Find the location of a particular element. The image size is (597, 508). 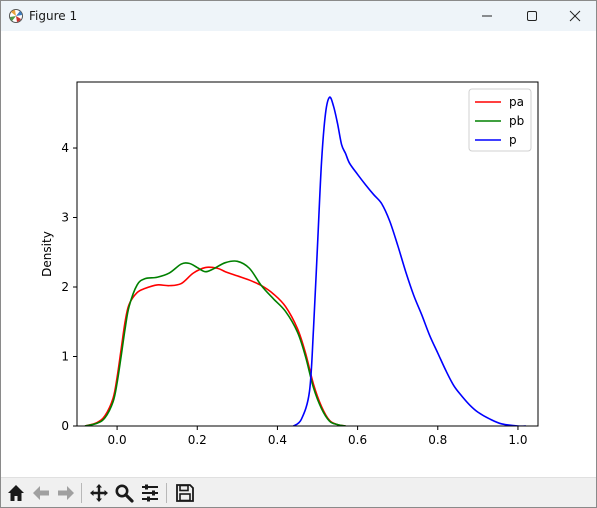

home-button is located at coordinates (16, 493).